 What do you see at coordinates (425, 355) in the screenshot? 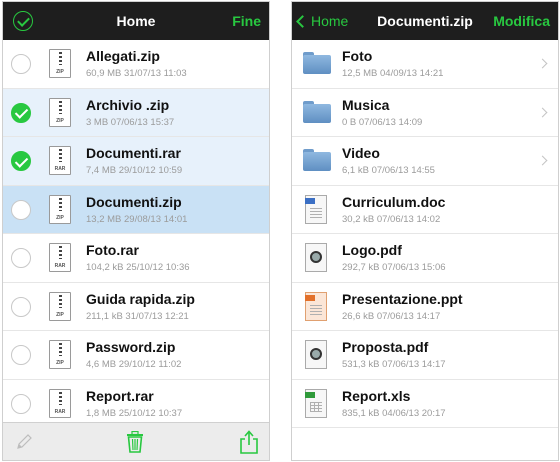
I see `file-row: Proposta.pdf 531,3 kB 07/06/13 14:17` at bounding box center [425, 355].